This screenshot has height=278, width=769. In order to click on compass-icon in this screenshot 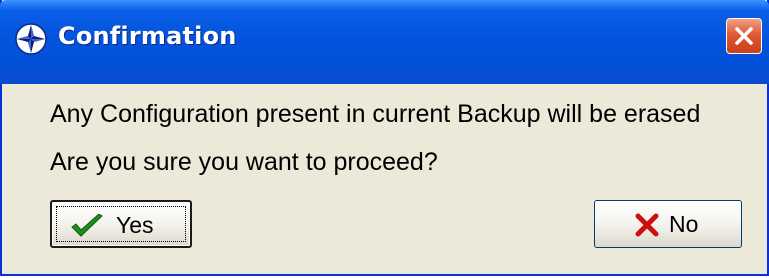, I will do `click(31, 39)`.